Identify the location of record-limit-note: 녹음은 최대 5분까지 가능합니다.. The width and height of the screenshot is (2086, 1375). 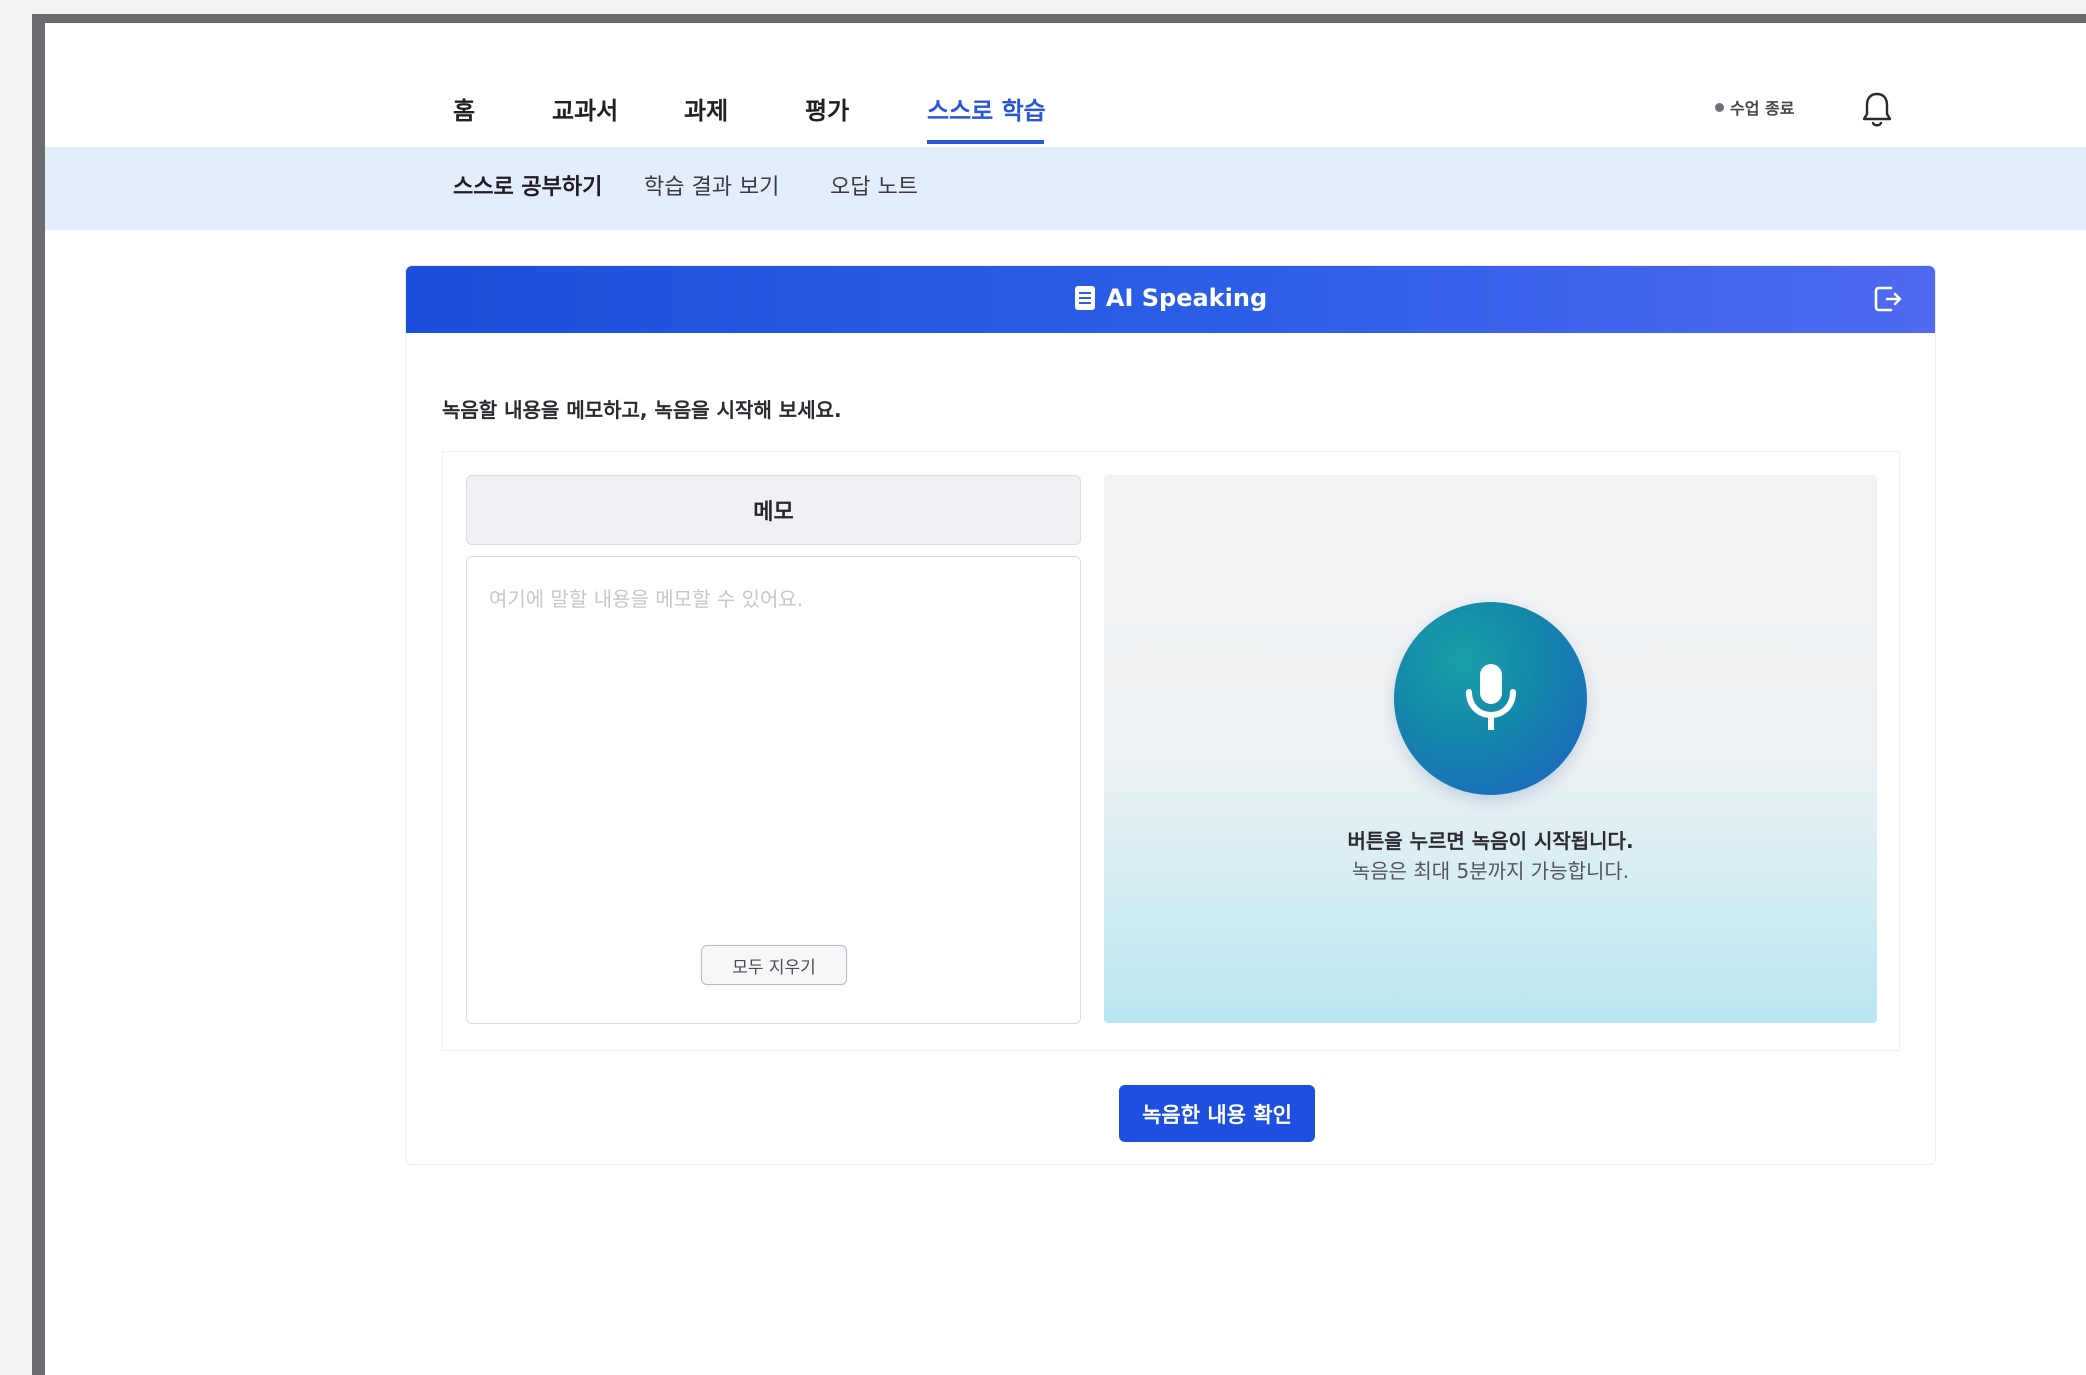
(1490, 871).